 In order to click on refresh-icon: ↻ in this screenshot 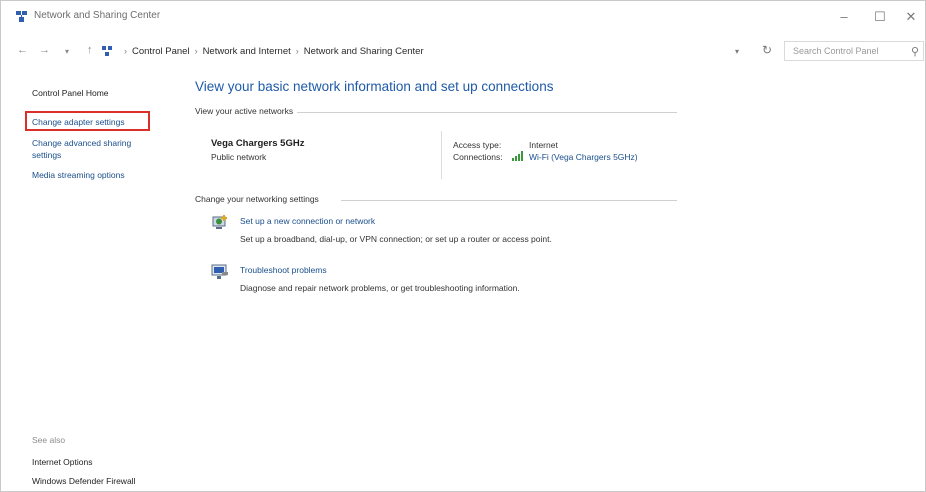, I will do `click(767, 50)`.